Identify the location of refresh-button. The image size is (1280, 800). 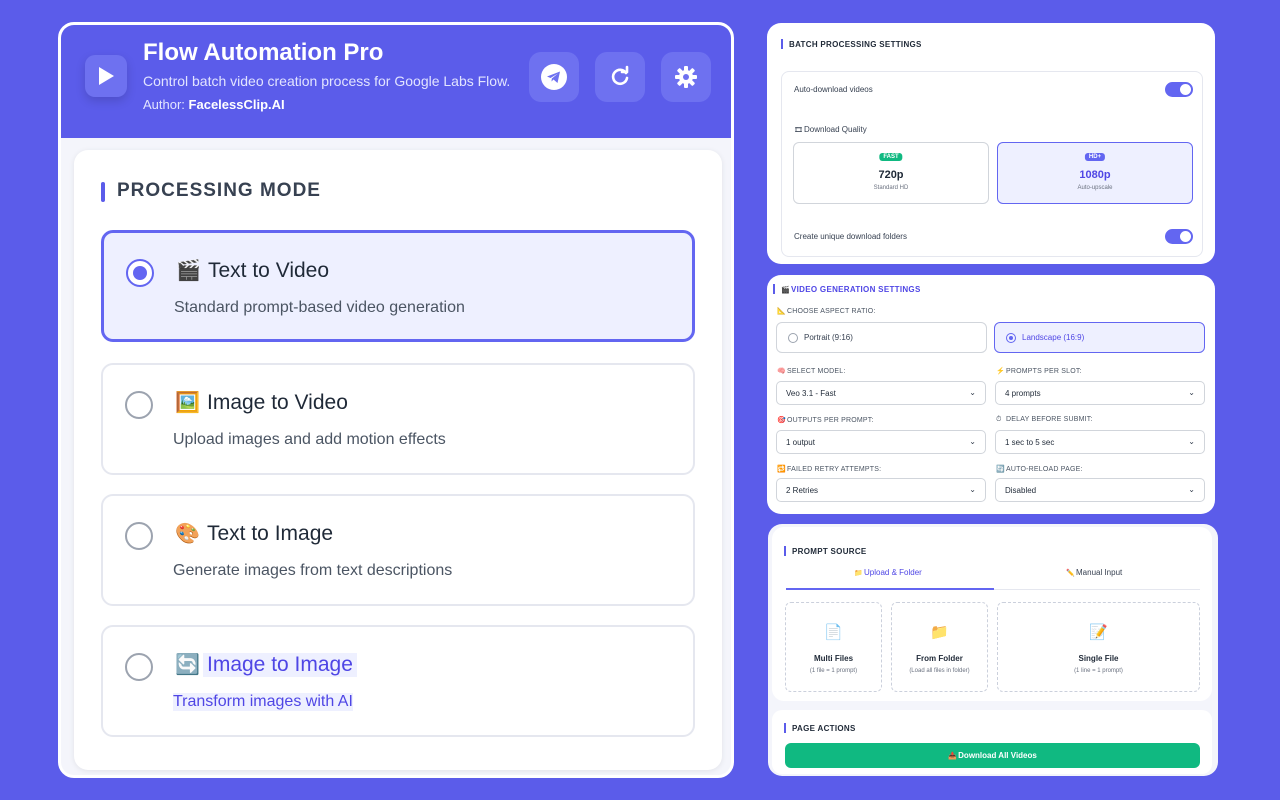
(620, 77).